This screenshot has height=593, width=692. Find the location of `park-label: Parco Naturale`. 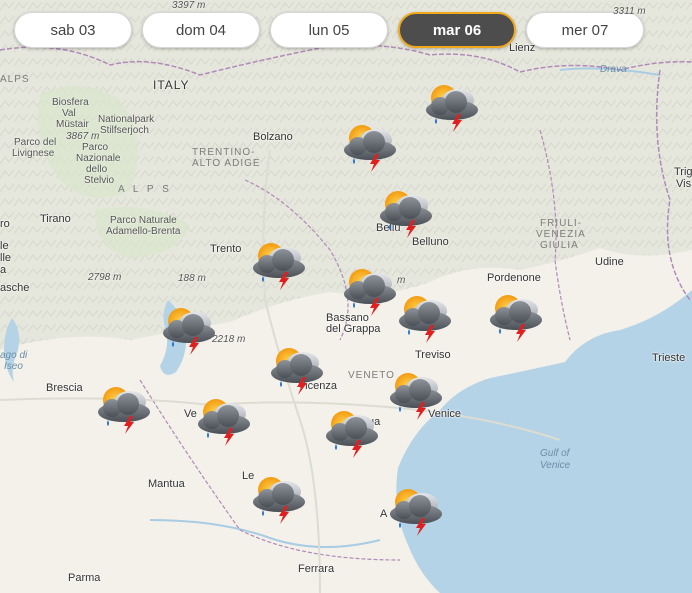

park-label: Parco Naturale is located at coordinates (143, 220).